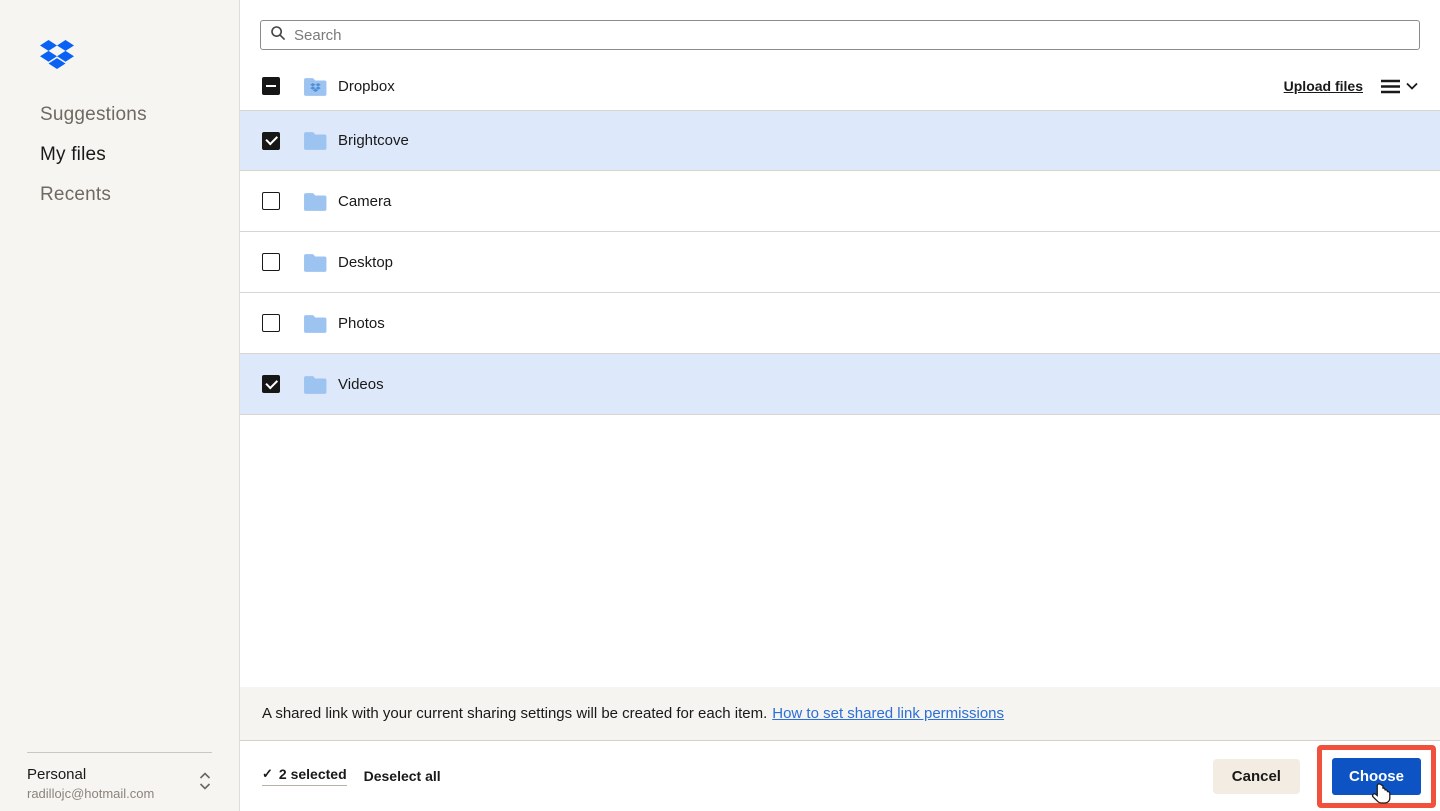  Describe the element at coordinates (840, 140) in the screenshot. I see `folder-row-brightcove: Brightcove` at that location.